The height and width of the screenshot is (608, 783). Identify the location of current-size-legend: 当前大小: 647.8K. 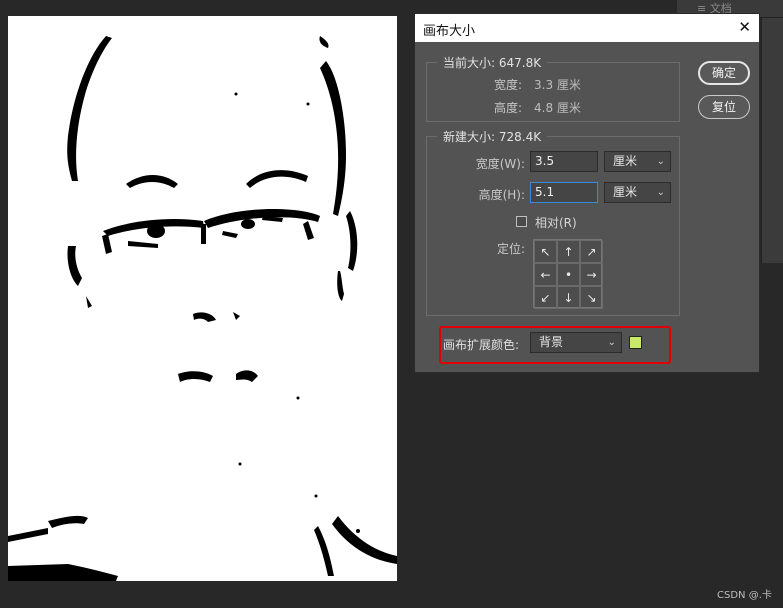
(492, 62).